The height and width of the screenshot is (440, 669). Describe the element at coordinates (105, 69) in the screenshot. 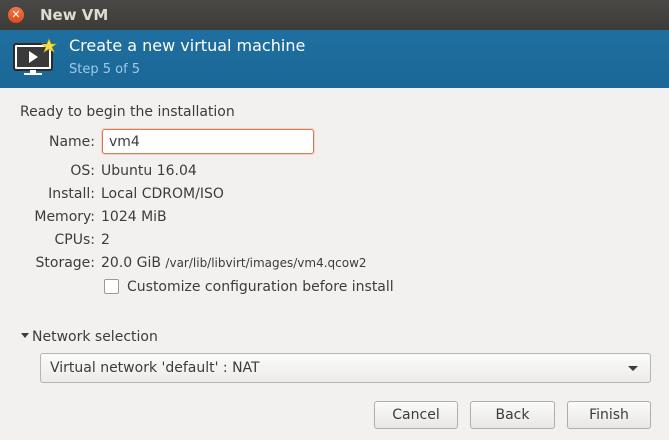

I see `step-indicator: Step 5 of 5` at that location.